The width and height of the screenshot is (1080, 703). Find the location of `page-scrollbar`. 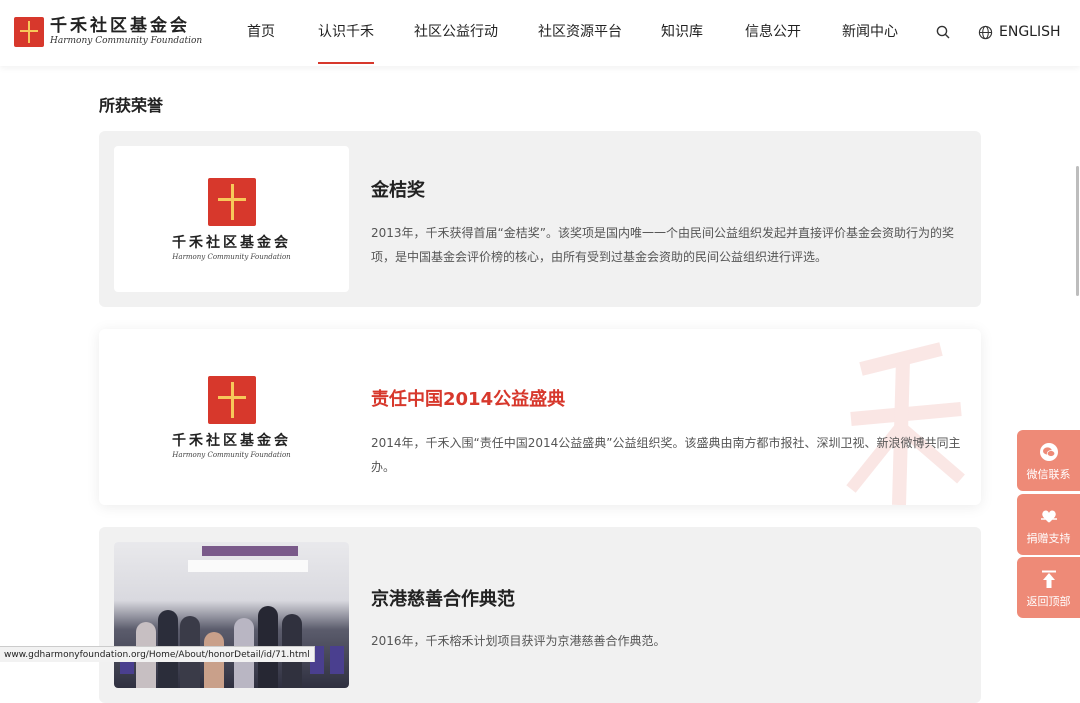

page-scrollbar is located at coordinates (1077, 231).